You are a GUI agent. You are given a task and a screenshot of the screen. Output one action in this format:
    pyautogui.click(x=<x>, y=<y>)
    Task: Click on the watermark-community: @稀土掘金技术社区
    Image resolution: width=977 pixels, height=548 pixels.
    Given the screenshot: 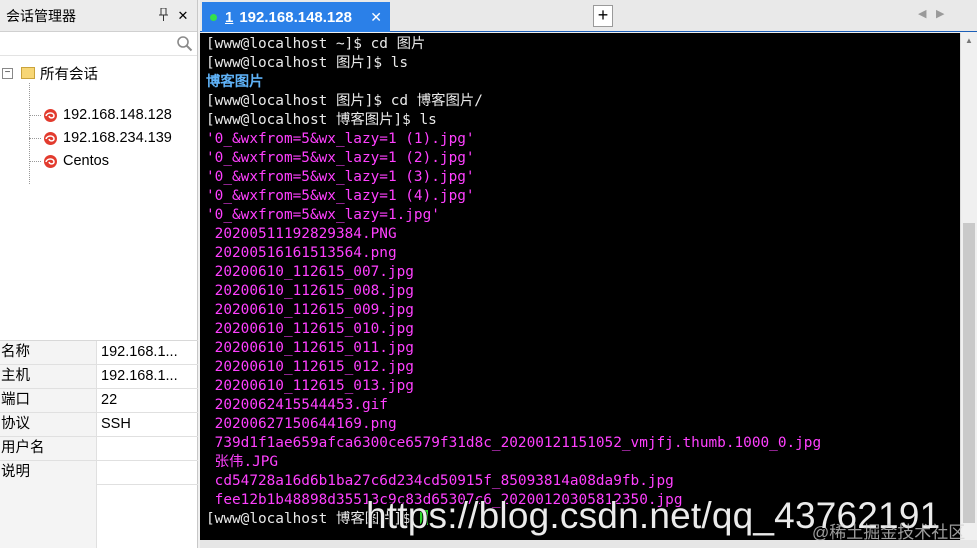 What is the action you would take?
    pyautogui.click(x=889, y=532)
    